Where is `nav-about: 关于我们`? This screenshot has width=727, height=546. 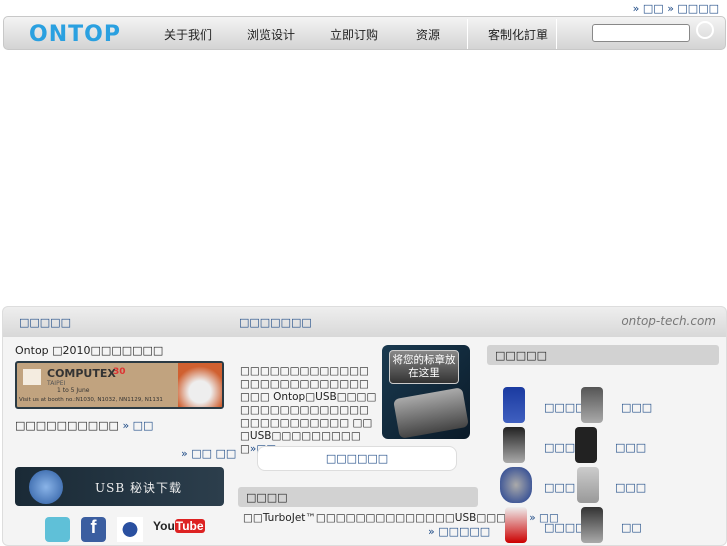 nav-about: 关于我们 is located at coordinates (188, 34).